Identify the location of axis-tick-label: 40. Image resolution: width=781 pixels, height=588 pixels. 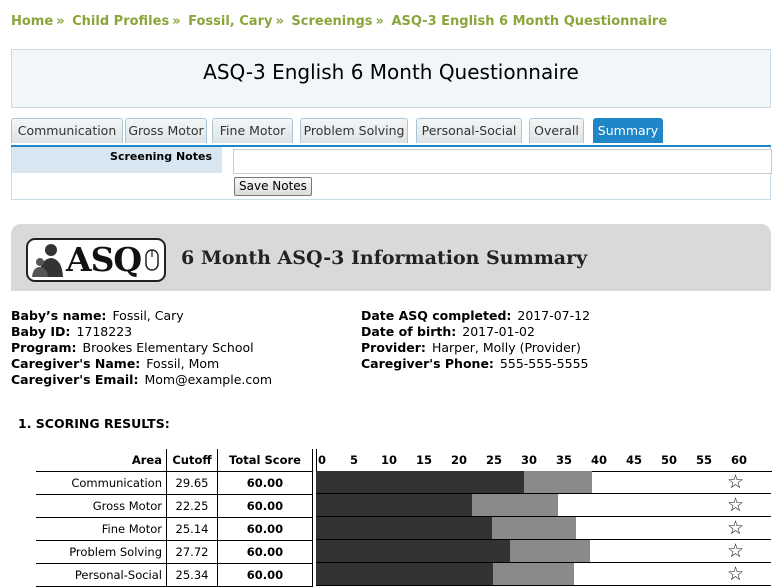
(599, 460).